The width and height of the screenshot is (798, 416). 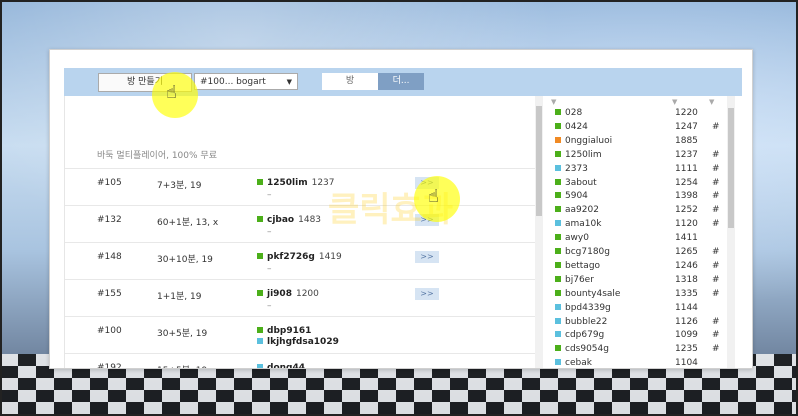 What do you see at coordinates (179, 186) in the screenshot?
I see `time-control: 7+3분, 19` at bounding box center [179, 186].